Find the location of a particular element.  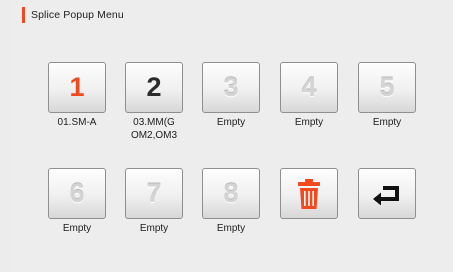

slot-label: 01.SM-A is located at coordinates (77, 122).